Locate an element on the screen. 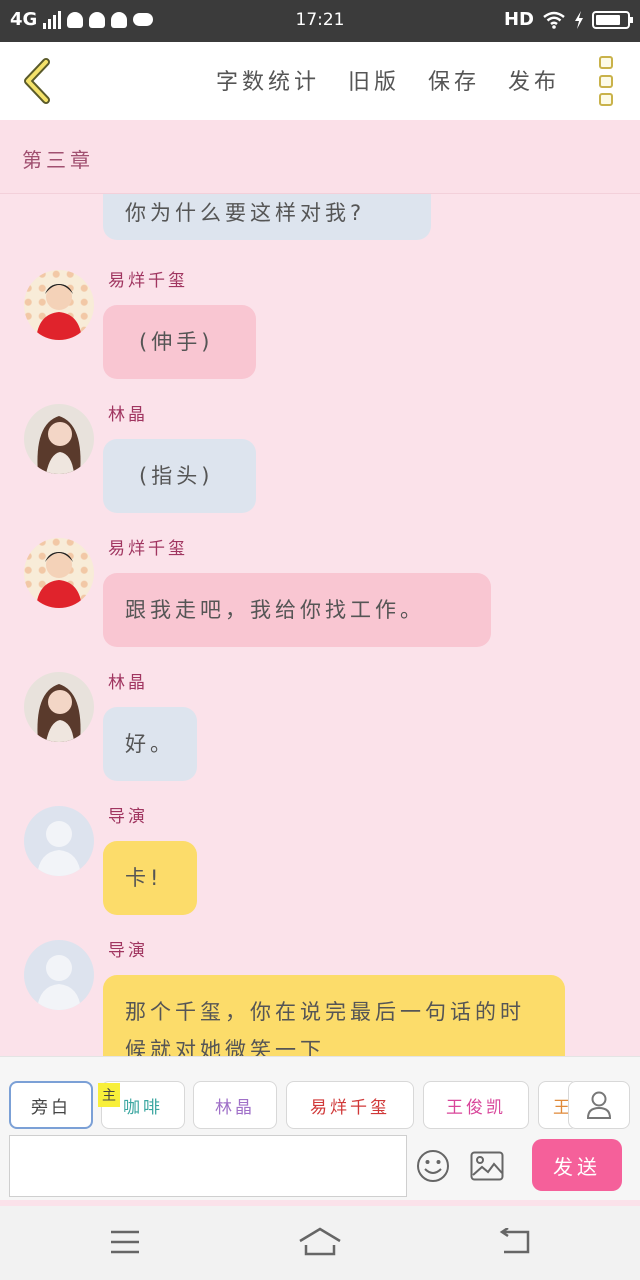 The image size is (640, 1280). message-bubble: (指头) is located at coordinates (179, 476).